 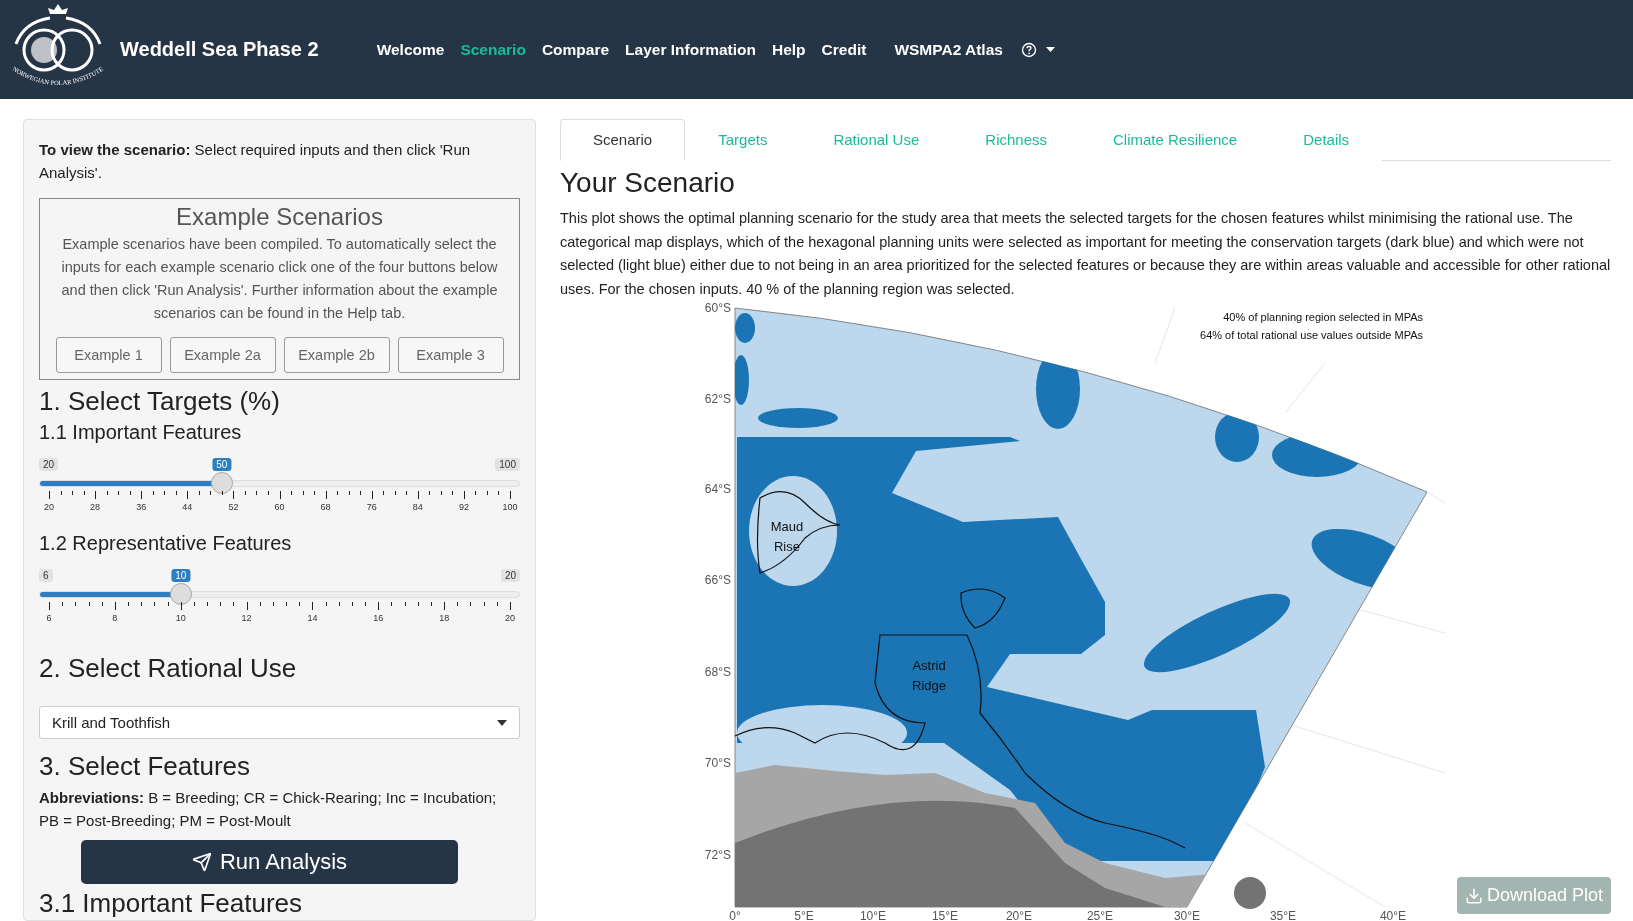 What do you see at coordinates (279, 507) in the screenshot?
I see `tick-label: 60` at bounding box center [279, 507].